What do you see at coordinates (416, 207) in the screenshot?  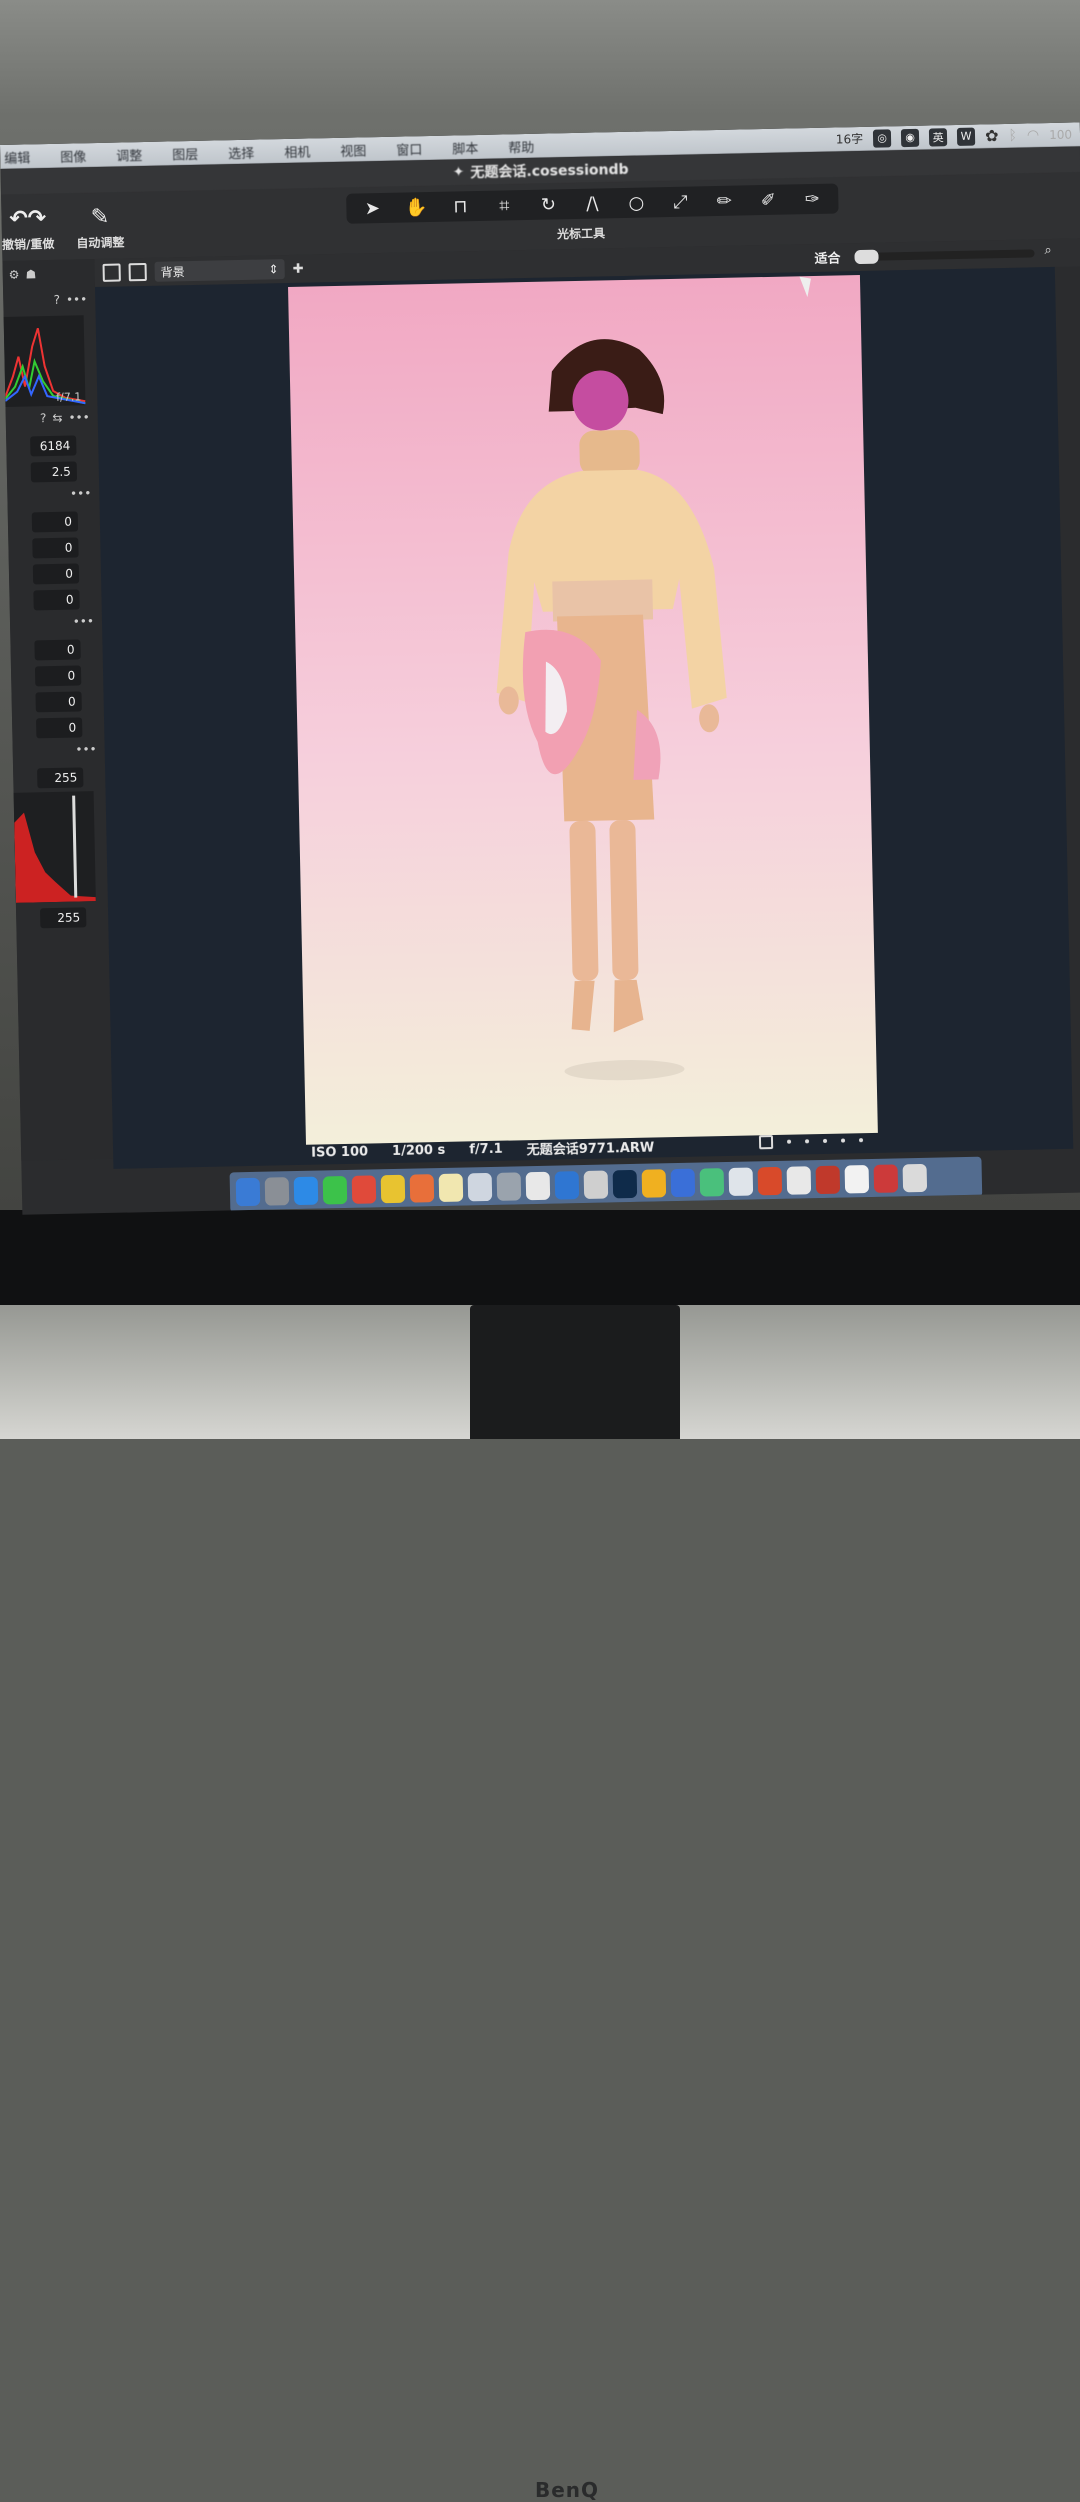 I see `hand-tool-icon: ✋` at bounding box center [416, 207].